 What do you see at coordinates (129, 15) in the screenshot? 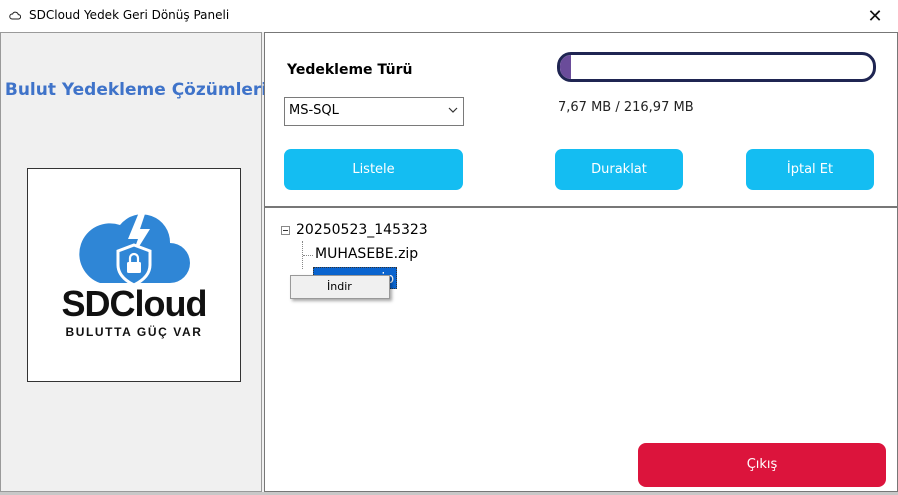
I see `window-title: SDCloud Yedek Geri Dönüş Paneli` at bounding box center [129, 15].